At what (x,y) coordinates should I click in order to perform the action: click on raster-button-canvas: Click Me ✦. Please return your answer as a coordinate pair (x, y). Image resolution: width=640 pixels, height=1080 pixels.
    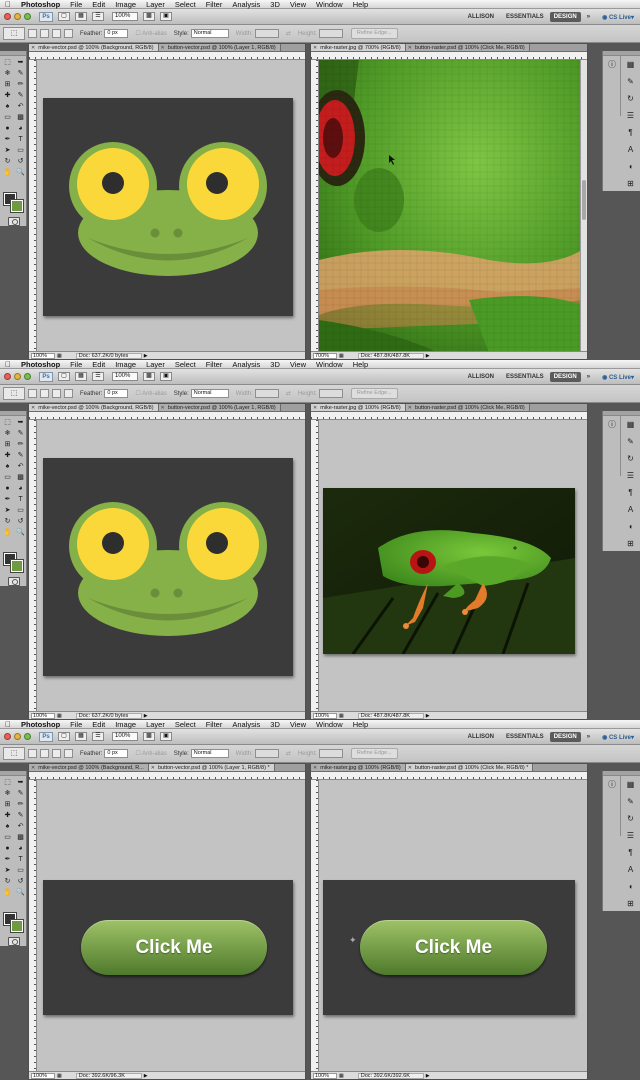
    Looking at the image, I should click on (449, 947).